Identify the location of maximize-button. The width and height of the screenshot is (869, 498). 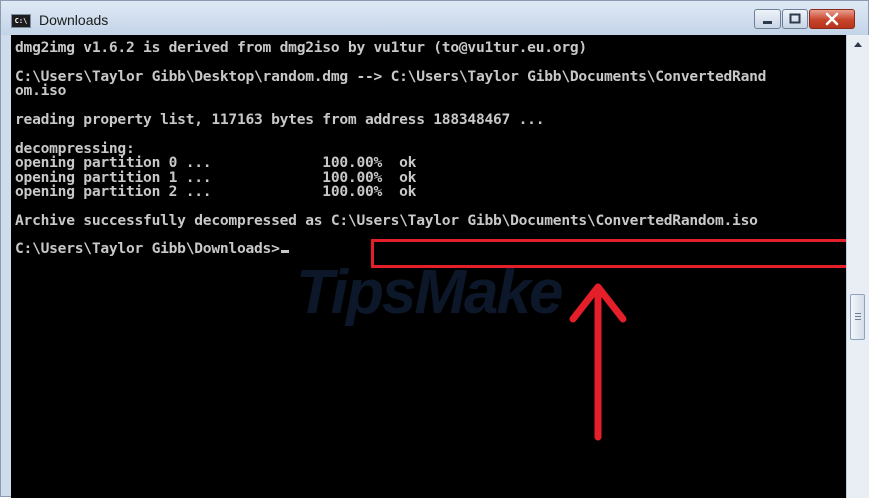
(795, 19).